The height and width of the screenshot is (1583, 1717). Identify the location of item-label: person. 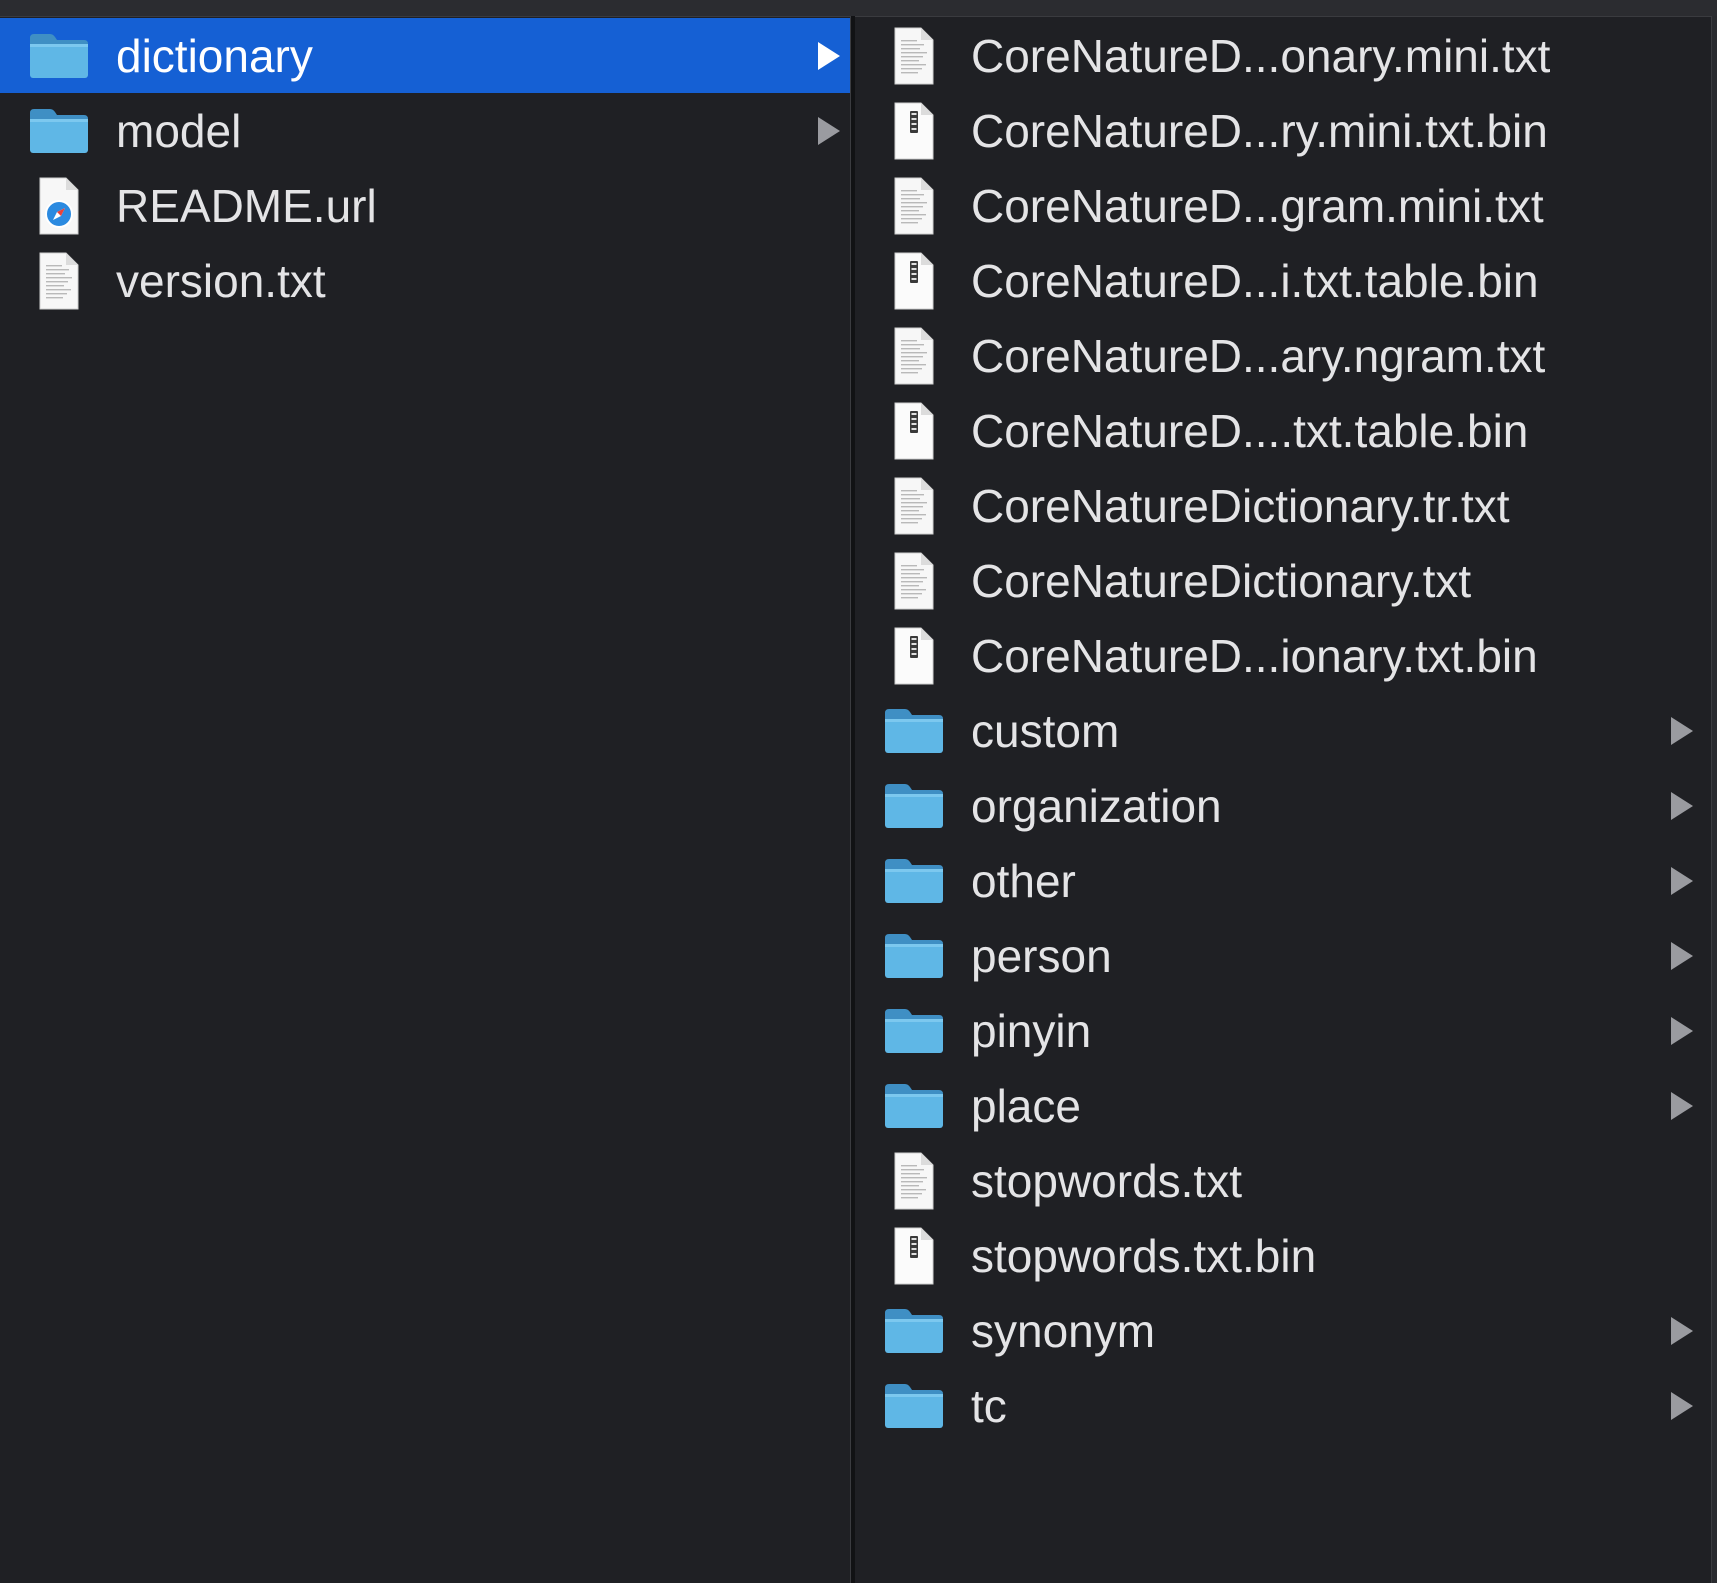
(1041, 955).